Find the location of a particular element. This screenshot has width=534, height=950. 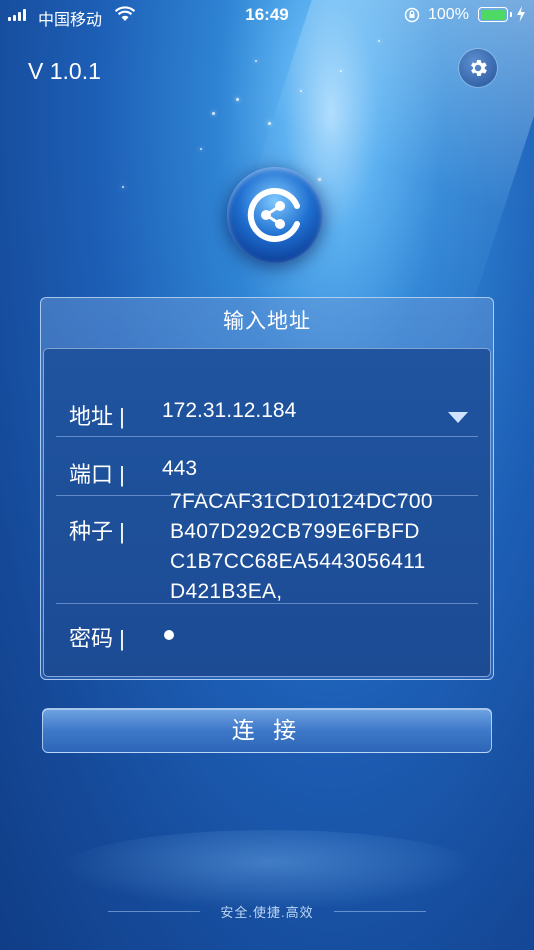

background-glow is located at coordinates (270, 870).